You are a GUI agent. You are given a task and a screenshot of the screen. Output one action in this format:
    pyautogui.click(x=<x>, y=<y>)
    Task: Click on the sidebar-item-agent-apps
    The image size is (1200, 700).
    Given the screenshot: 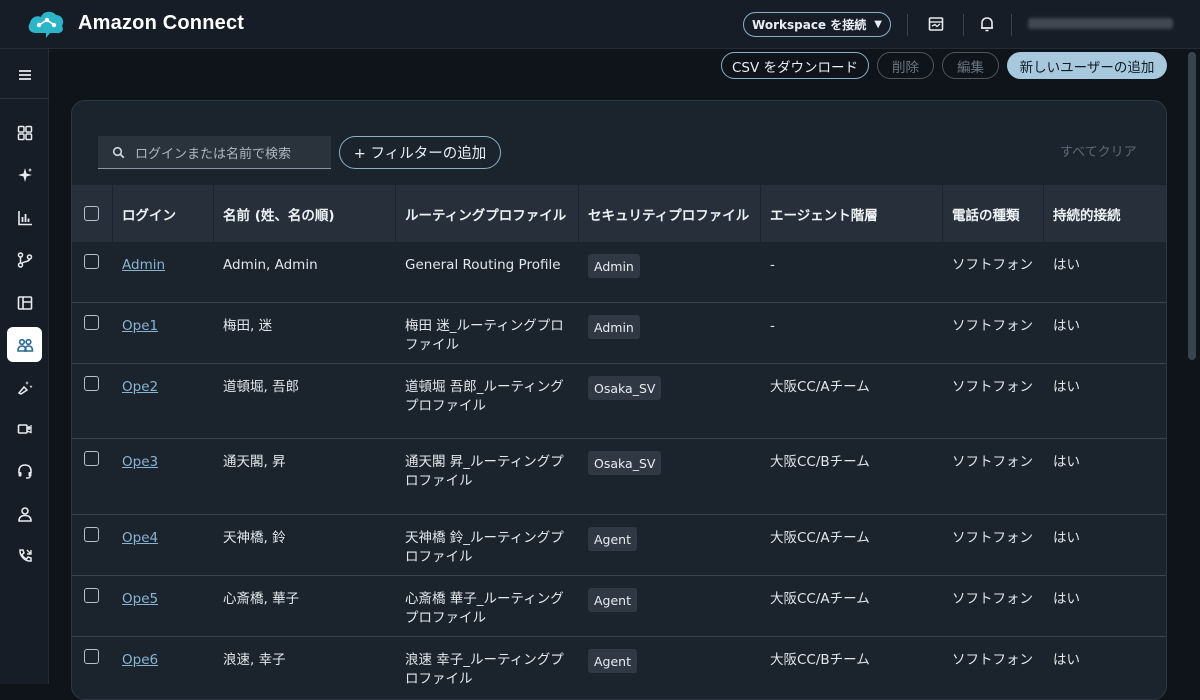 What is the action you would take?
    pyautogui.click(x=24, y=386)
    